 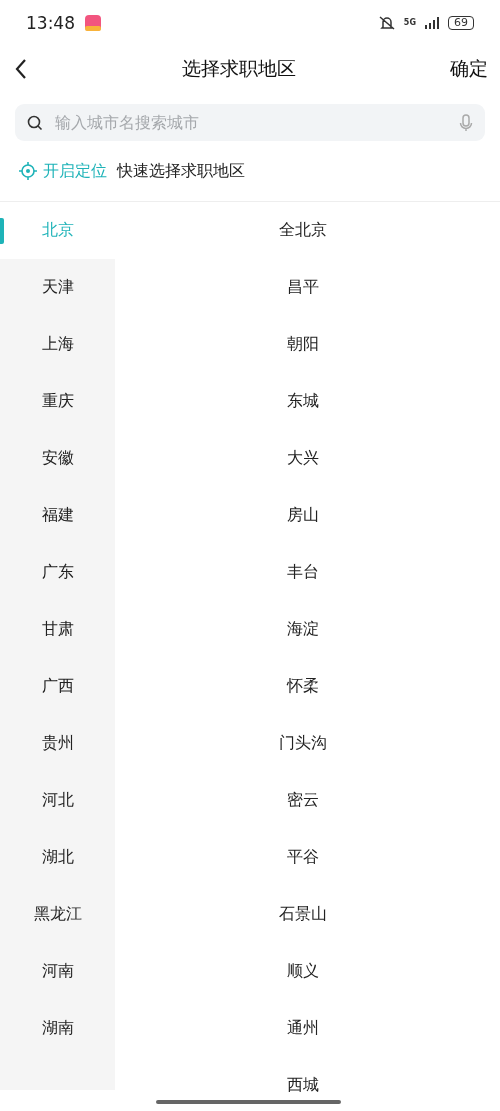 What do you see at coordinates (307, 1084) in the screenshot?
I see `district-item: 西城` at bounding box center [307, 1084].